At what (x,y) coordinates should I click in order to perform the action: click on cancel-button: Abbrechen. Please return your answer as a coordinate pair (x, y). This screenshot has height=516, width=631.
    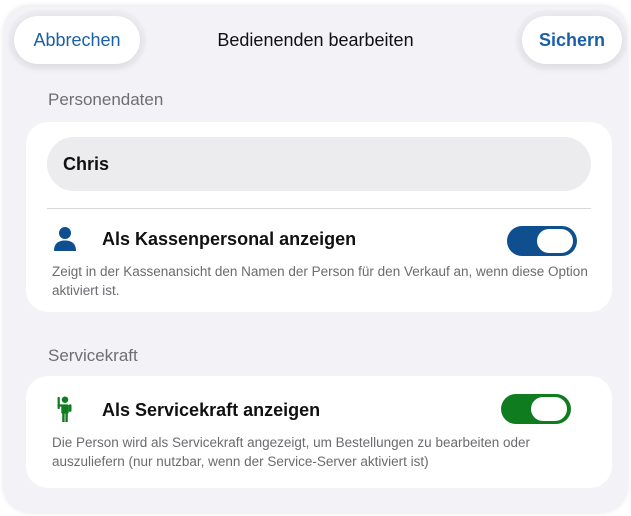
    Looking at the image, I should click on (77, 40).